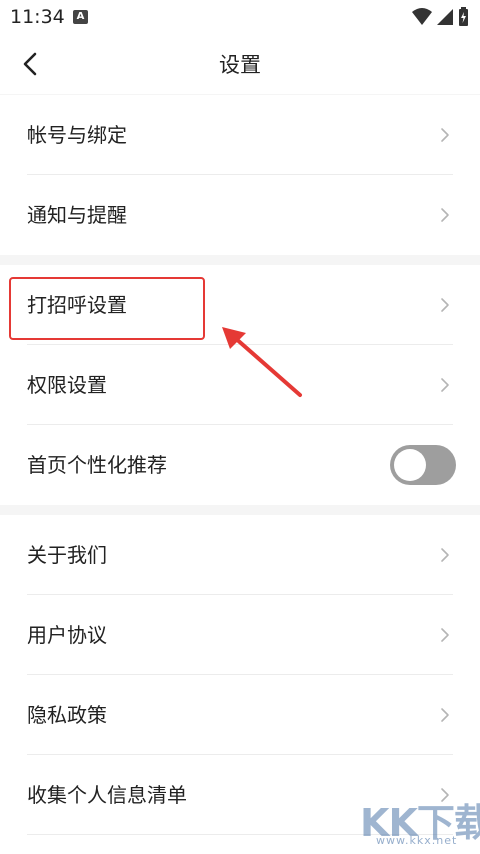  Describe the element at coordinates (410, 465) in the screenshot. I see `toggle-knob` at that location.